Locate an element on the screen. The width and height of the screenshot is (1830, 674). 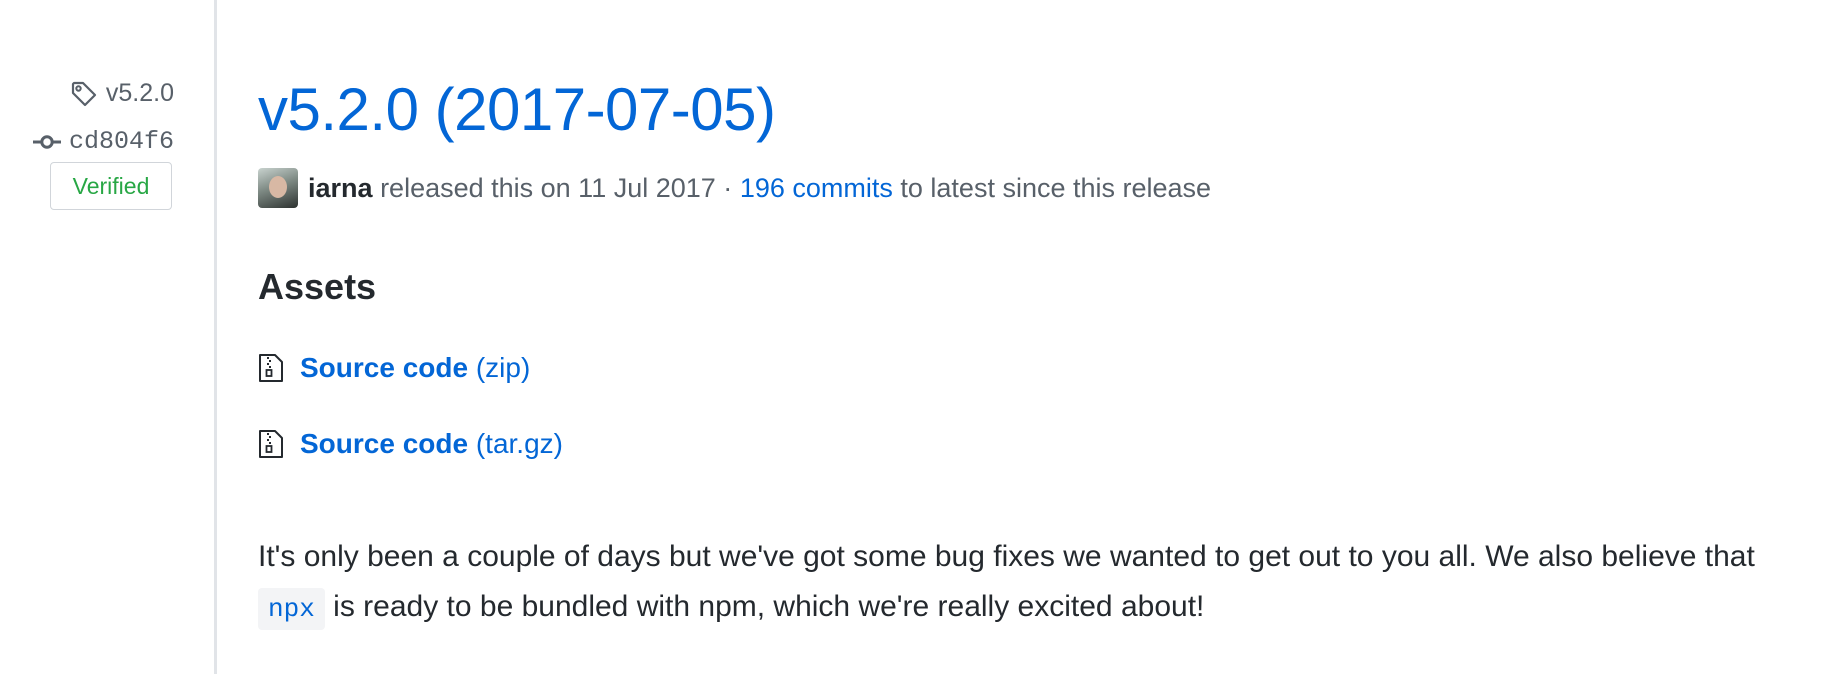
assets-heading: Assets is located at coordinates (317, 286).